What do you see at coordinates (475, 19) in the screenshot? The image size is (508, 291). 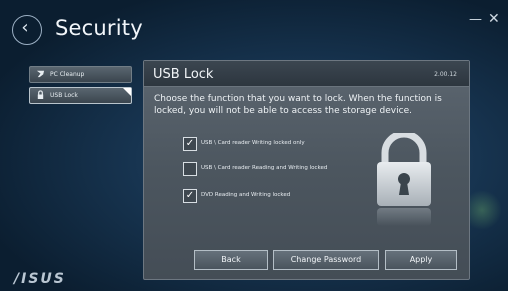 I see `minimize-button: —` at bounding box center [475, 19].